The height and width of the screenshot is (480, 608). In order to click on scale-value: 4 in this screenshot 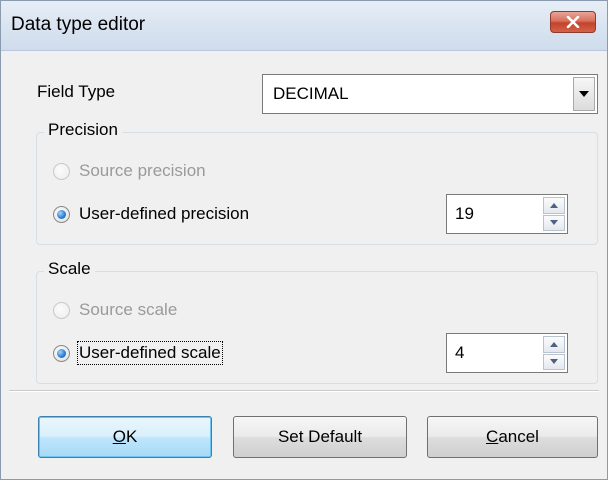, I will do `click(459, 353)`.